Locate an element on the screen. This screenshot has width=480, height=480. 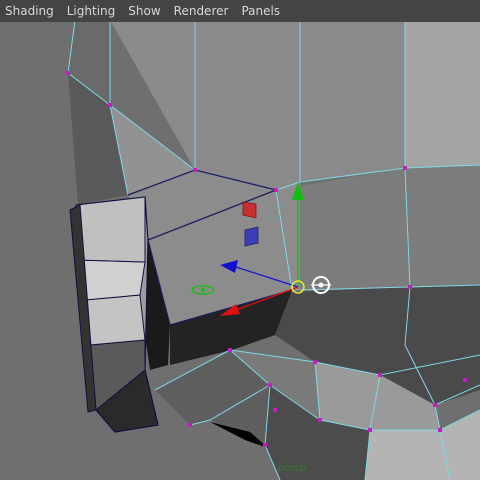
viewport-menu-bar: Shading Lighting Show Renderer Panels is located at coordinates (240, 11).